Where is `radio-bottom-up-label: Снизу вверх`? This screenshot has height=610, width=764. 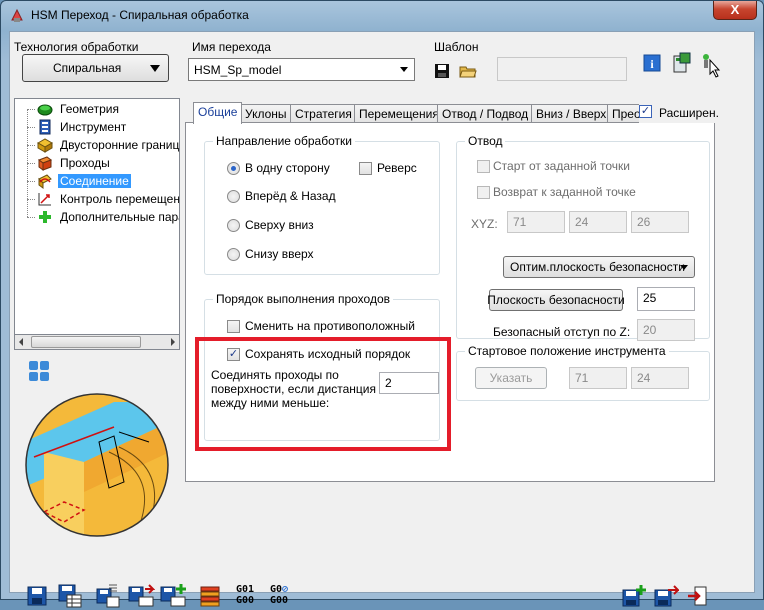
radio-bottom-up-label: Снизу вверх is located at coordinates (279, 254).